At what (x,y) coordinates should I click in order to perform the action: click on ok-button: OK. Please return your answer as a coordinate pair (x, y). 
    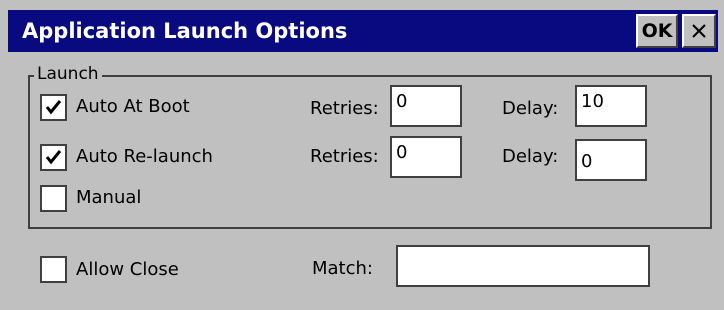
    Looking at the image, I should click on (657, 31).